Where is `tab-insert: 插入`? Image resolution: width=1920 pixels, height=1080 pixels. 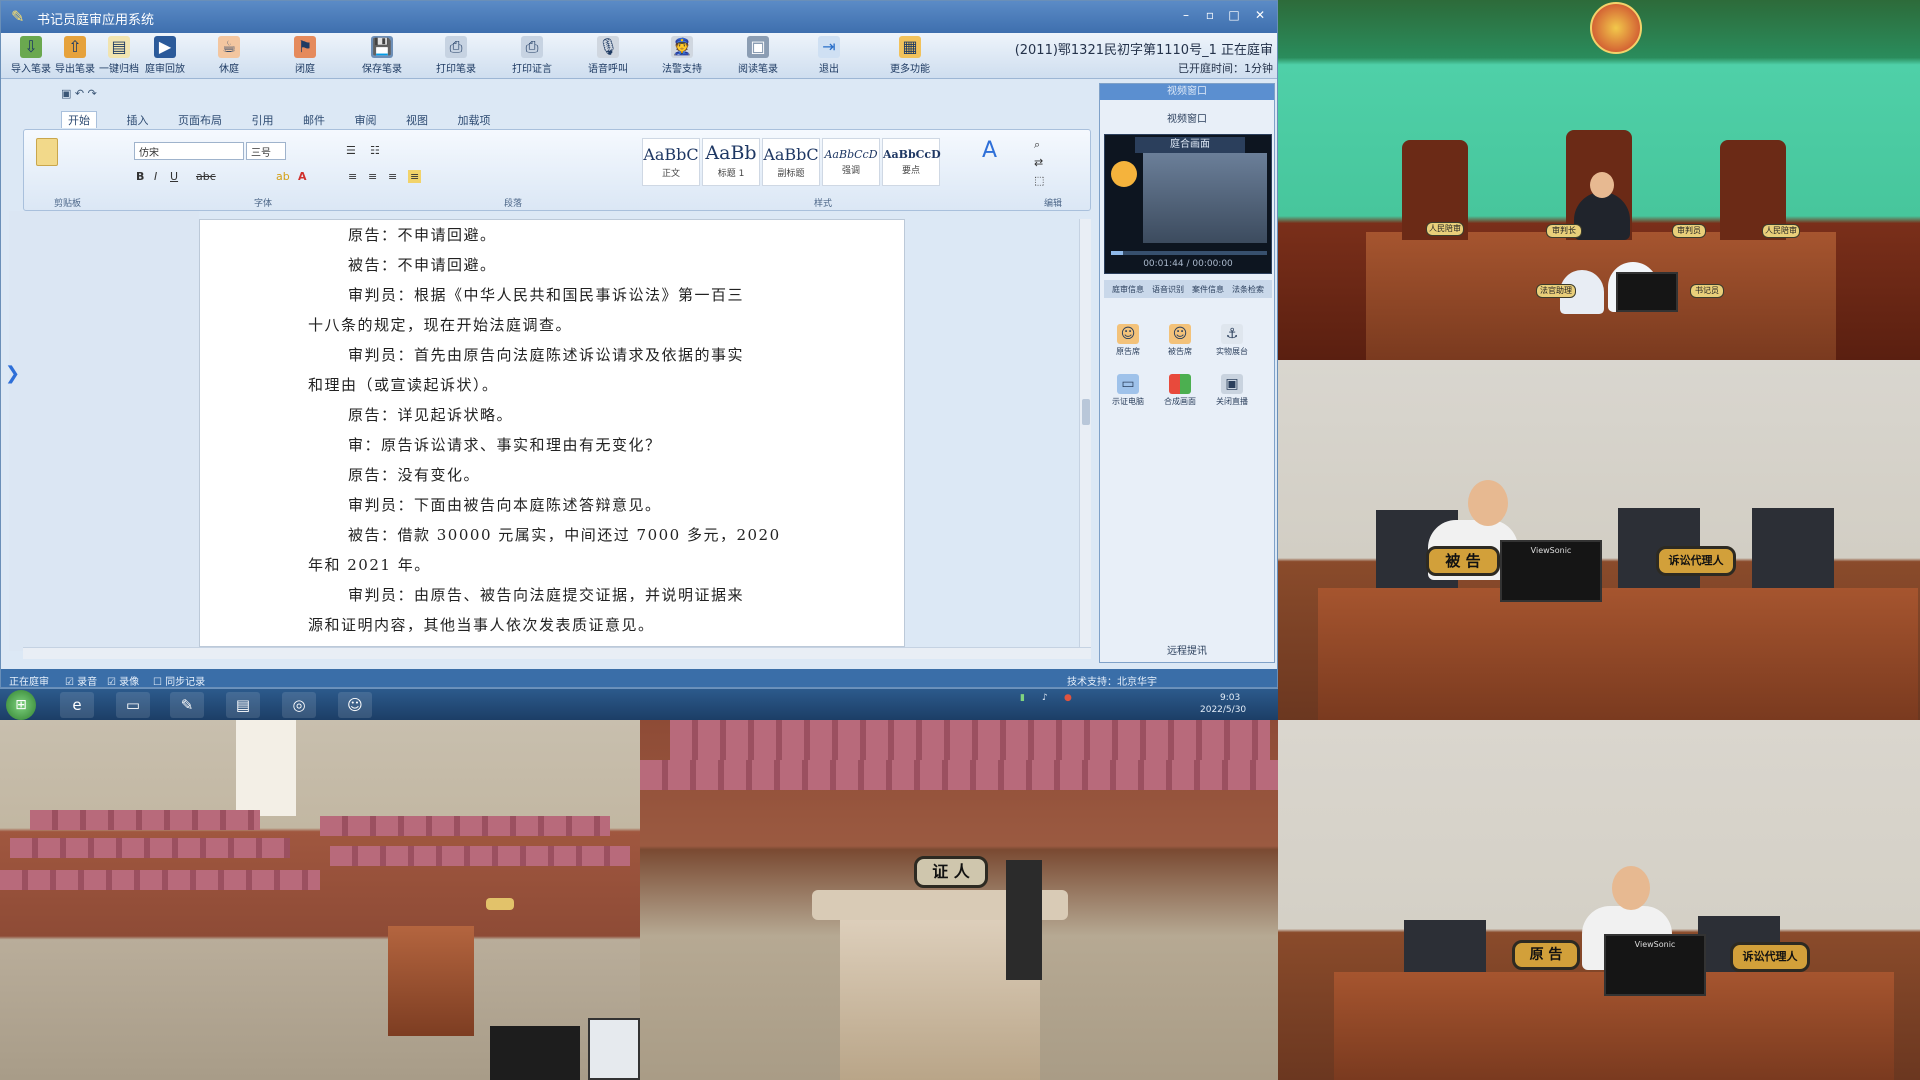 tab-insert: 插入 is located at coordinates (138, 120).